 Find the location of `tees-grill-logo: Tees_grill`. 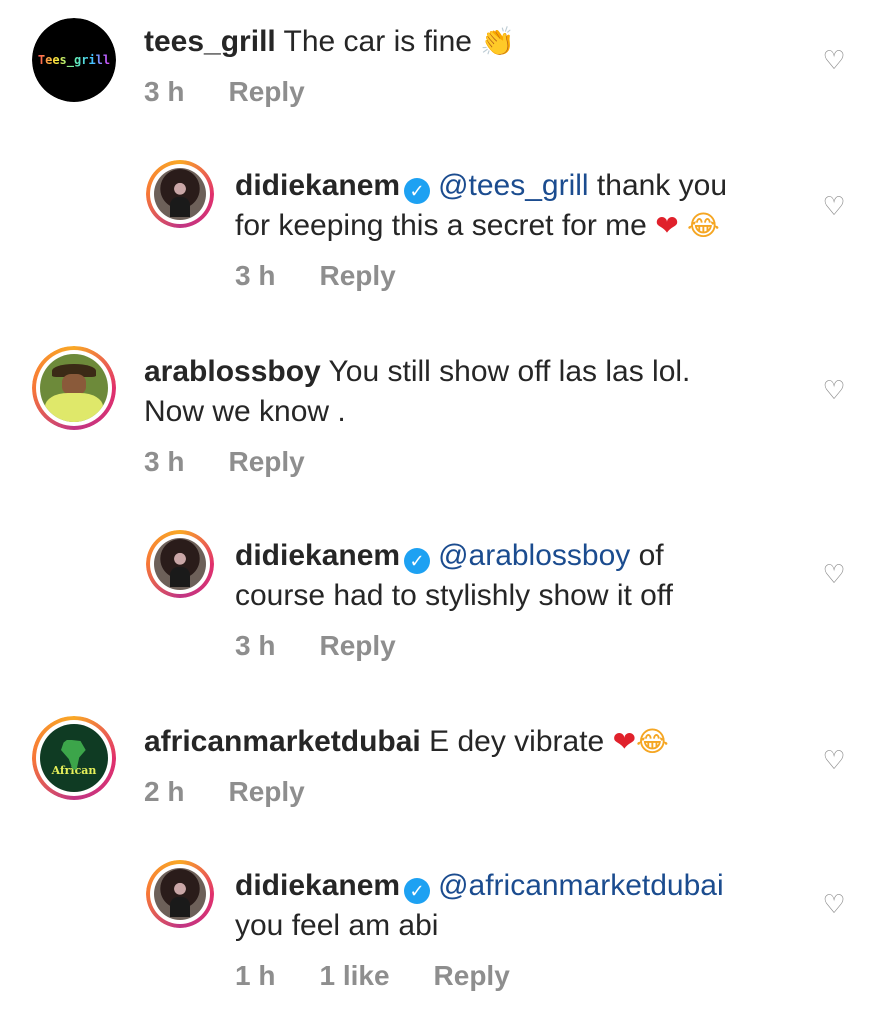

tees-grill-logo: Tees_grill is located at coordinates (74, 60).